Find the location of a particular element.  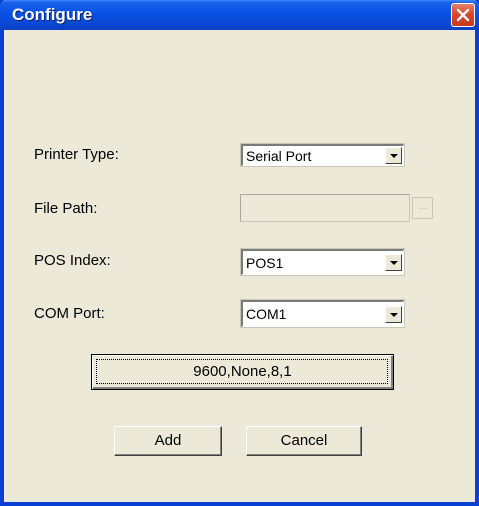

printer-type-label: Printer Type: is located at coordinates (76, 154).